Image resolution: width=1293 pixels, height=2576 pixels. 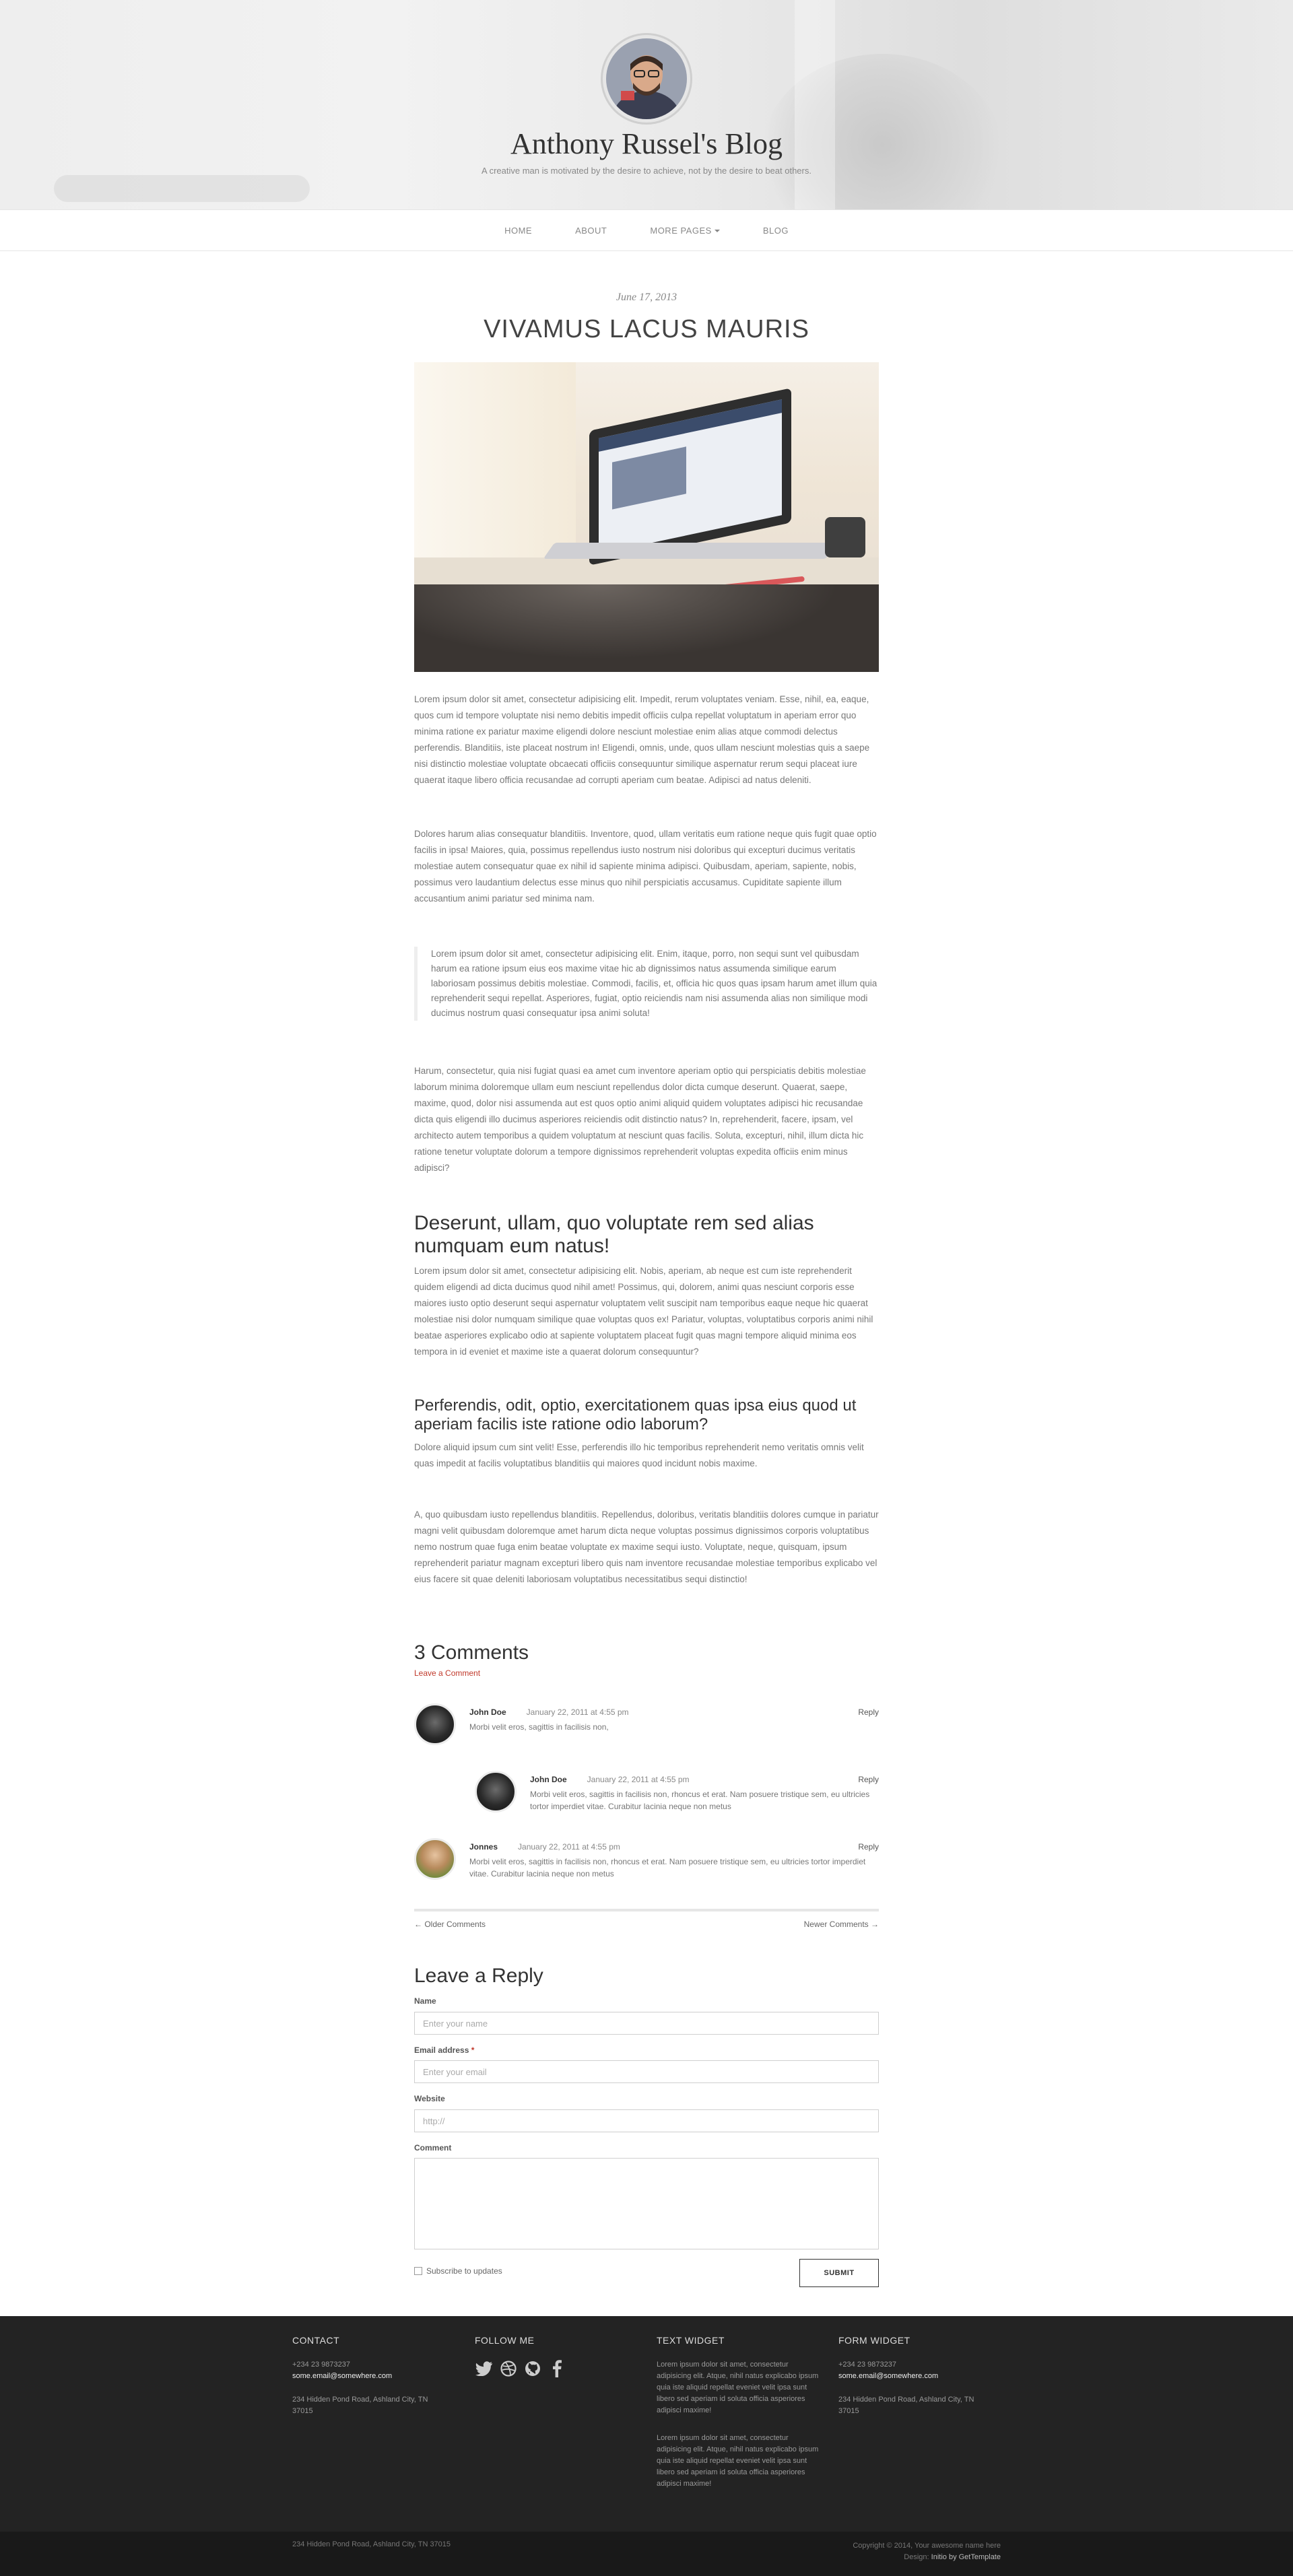 What do you see at coordinates (591, 231) in the screenshot?
I see `nav-about: ABOUT` at bounding box center [591, 231].